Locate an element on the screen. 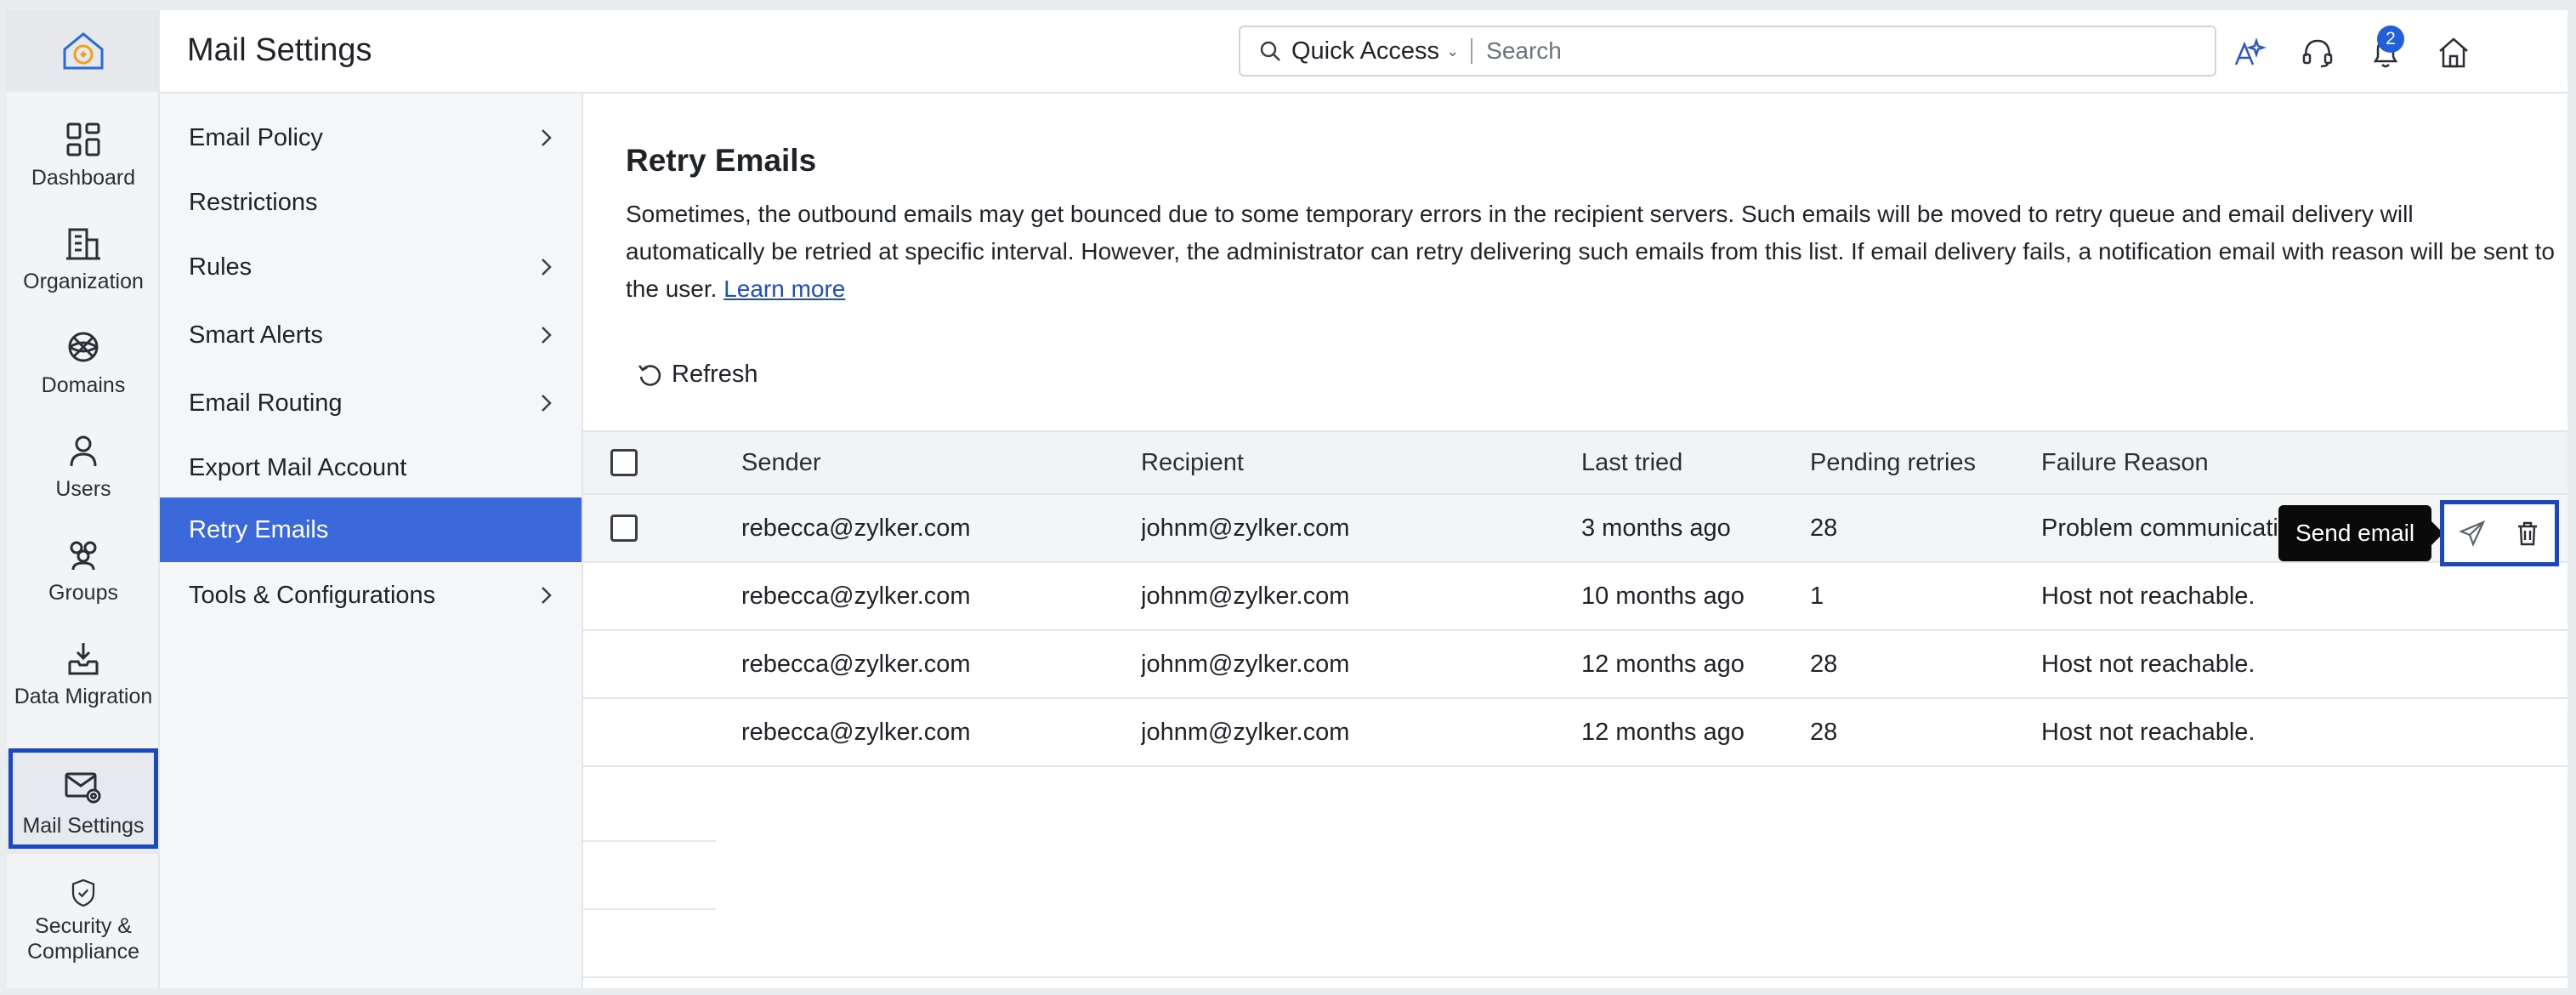 This screenshot has width=2576, height=995. search-bar: Quick Access ⌄ is located at coordinates (1728, 51).